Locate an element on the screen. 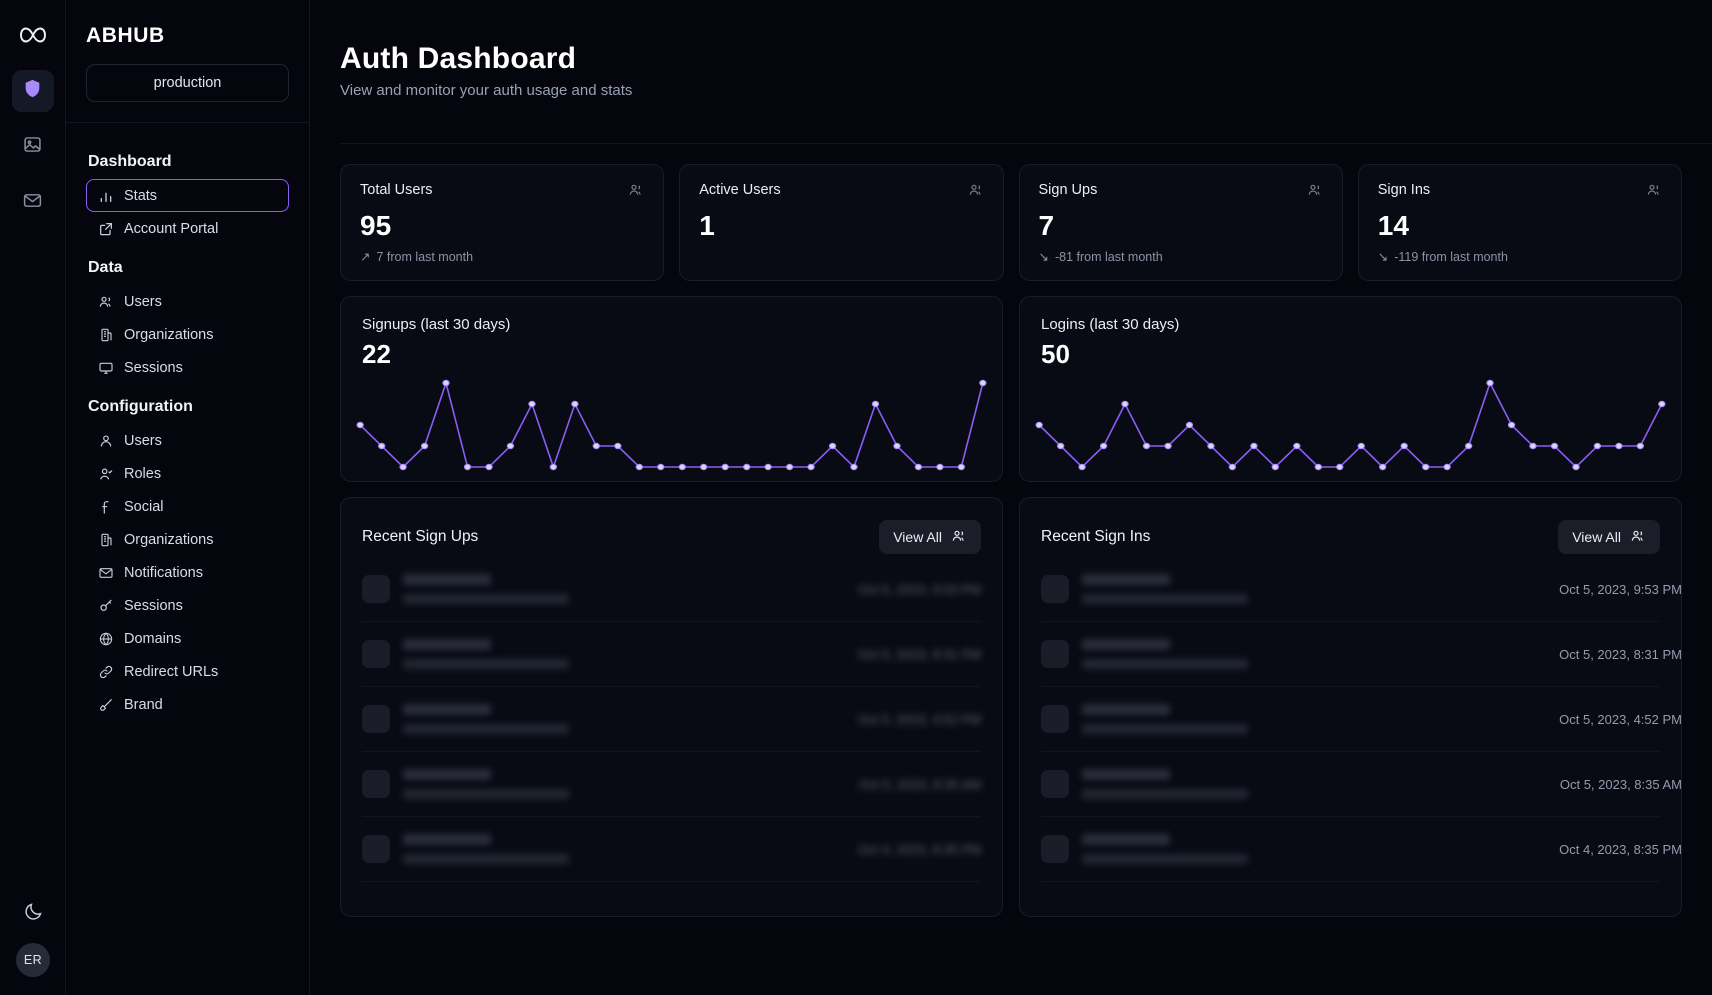 This screenshot has width=1712, height=995. sidebar-item-label: Users is located at coordinates (143, 440).